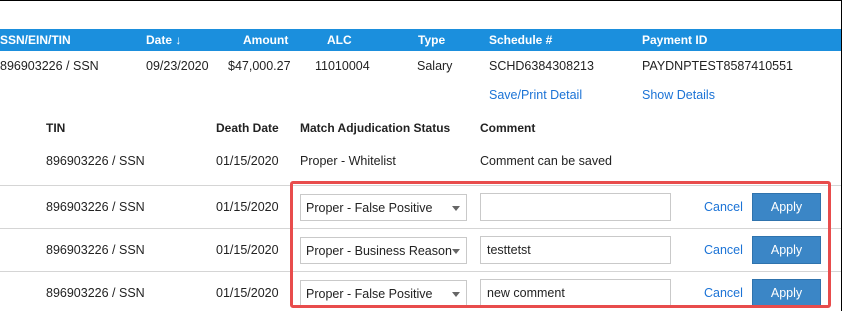 This screenshot has width=846, height=314. Describe the element at coordinates (265, 40) in the screenshot. I see `header-amount: Amount` at that location.